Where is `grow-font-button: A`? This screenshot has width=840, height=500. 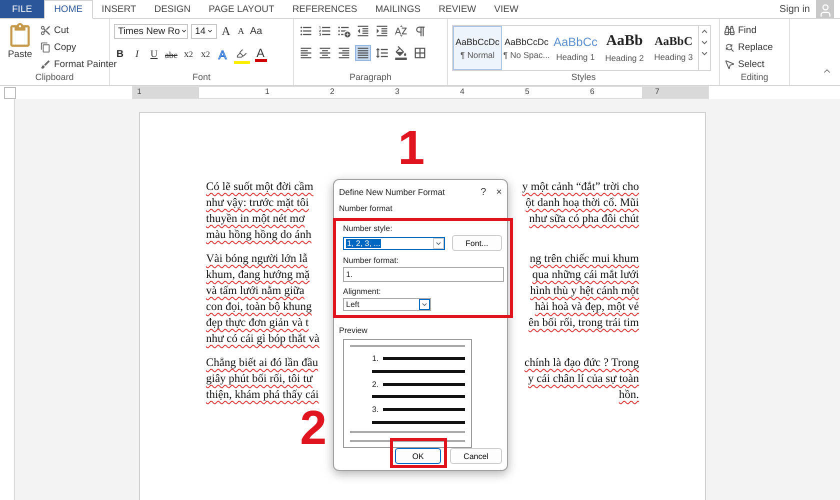
grow-font-button: A is located at coordinates (226, 31).